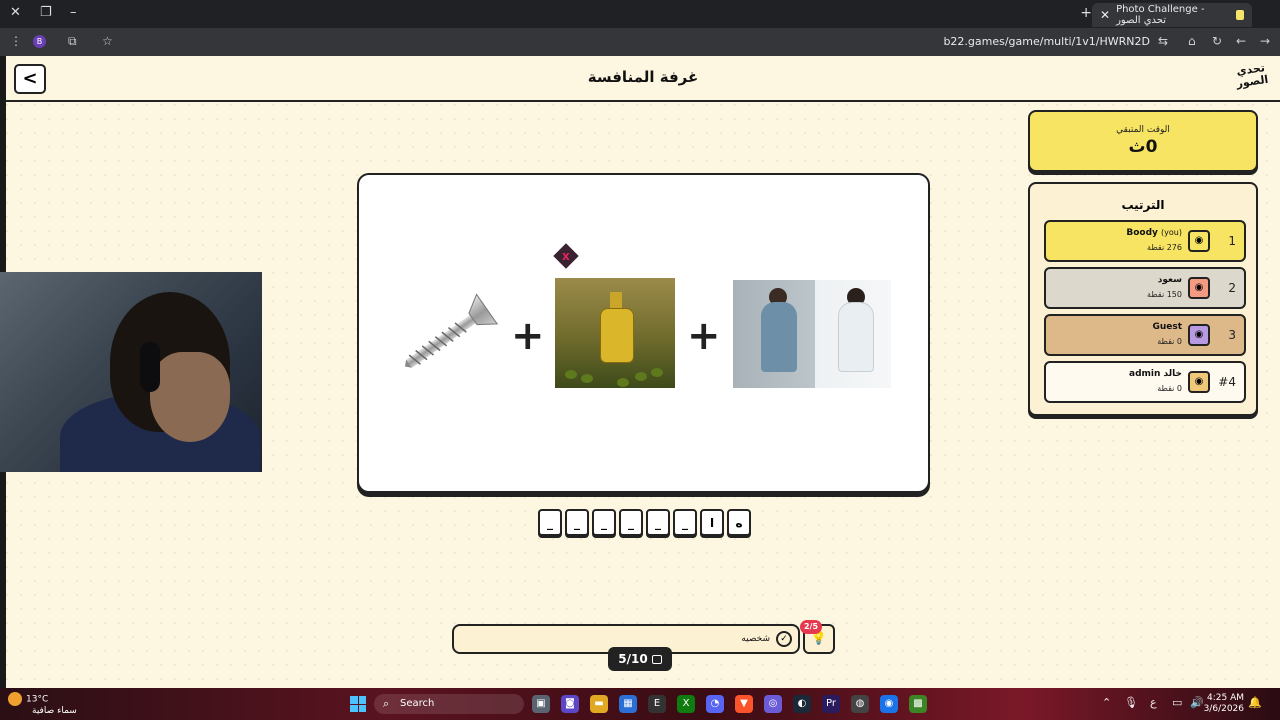 The height and width of the screenshot is (720, 1280). I want to click on minecraft-icon: ▩, so click(918, 704).